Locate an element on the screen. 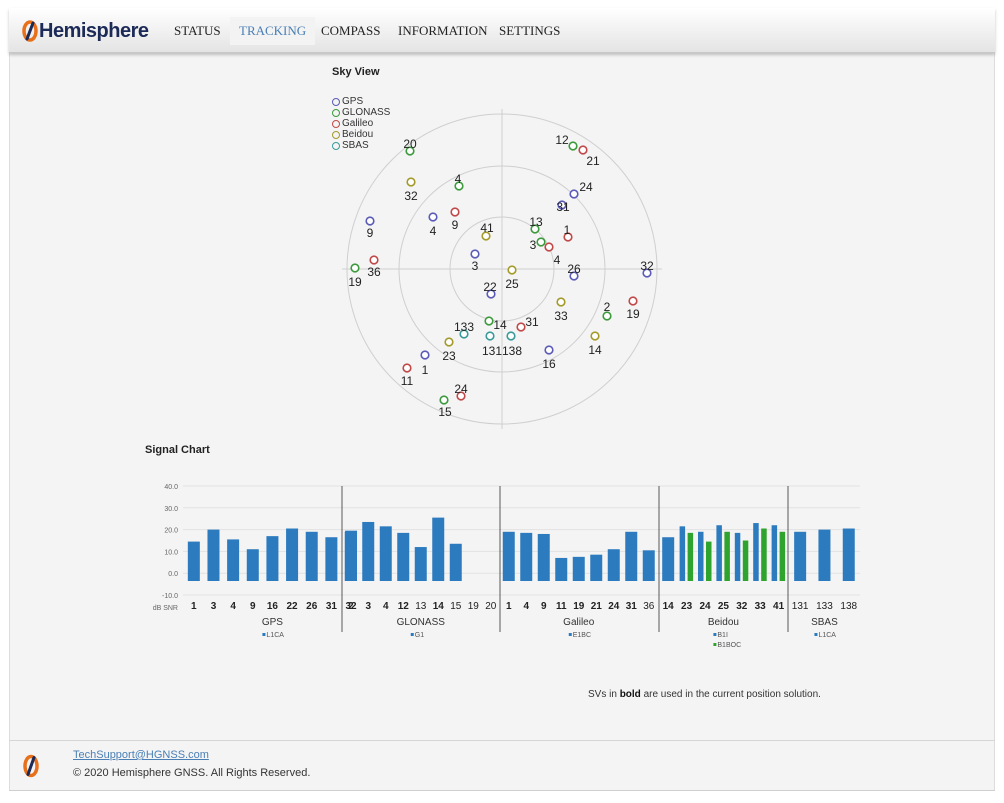 The height and width of the screenshot is (803, 1004). sv-label: 1 is located at coordinates (194, 606).